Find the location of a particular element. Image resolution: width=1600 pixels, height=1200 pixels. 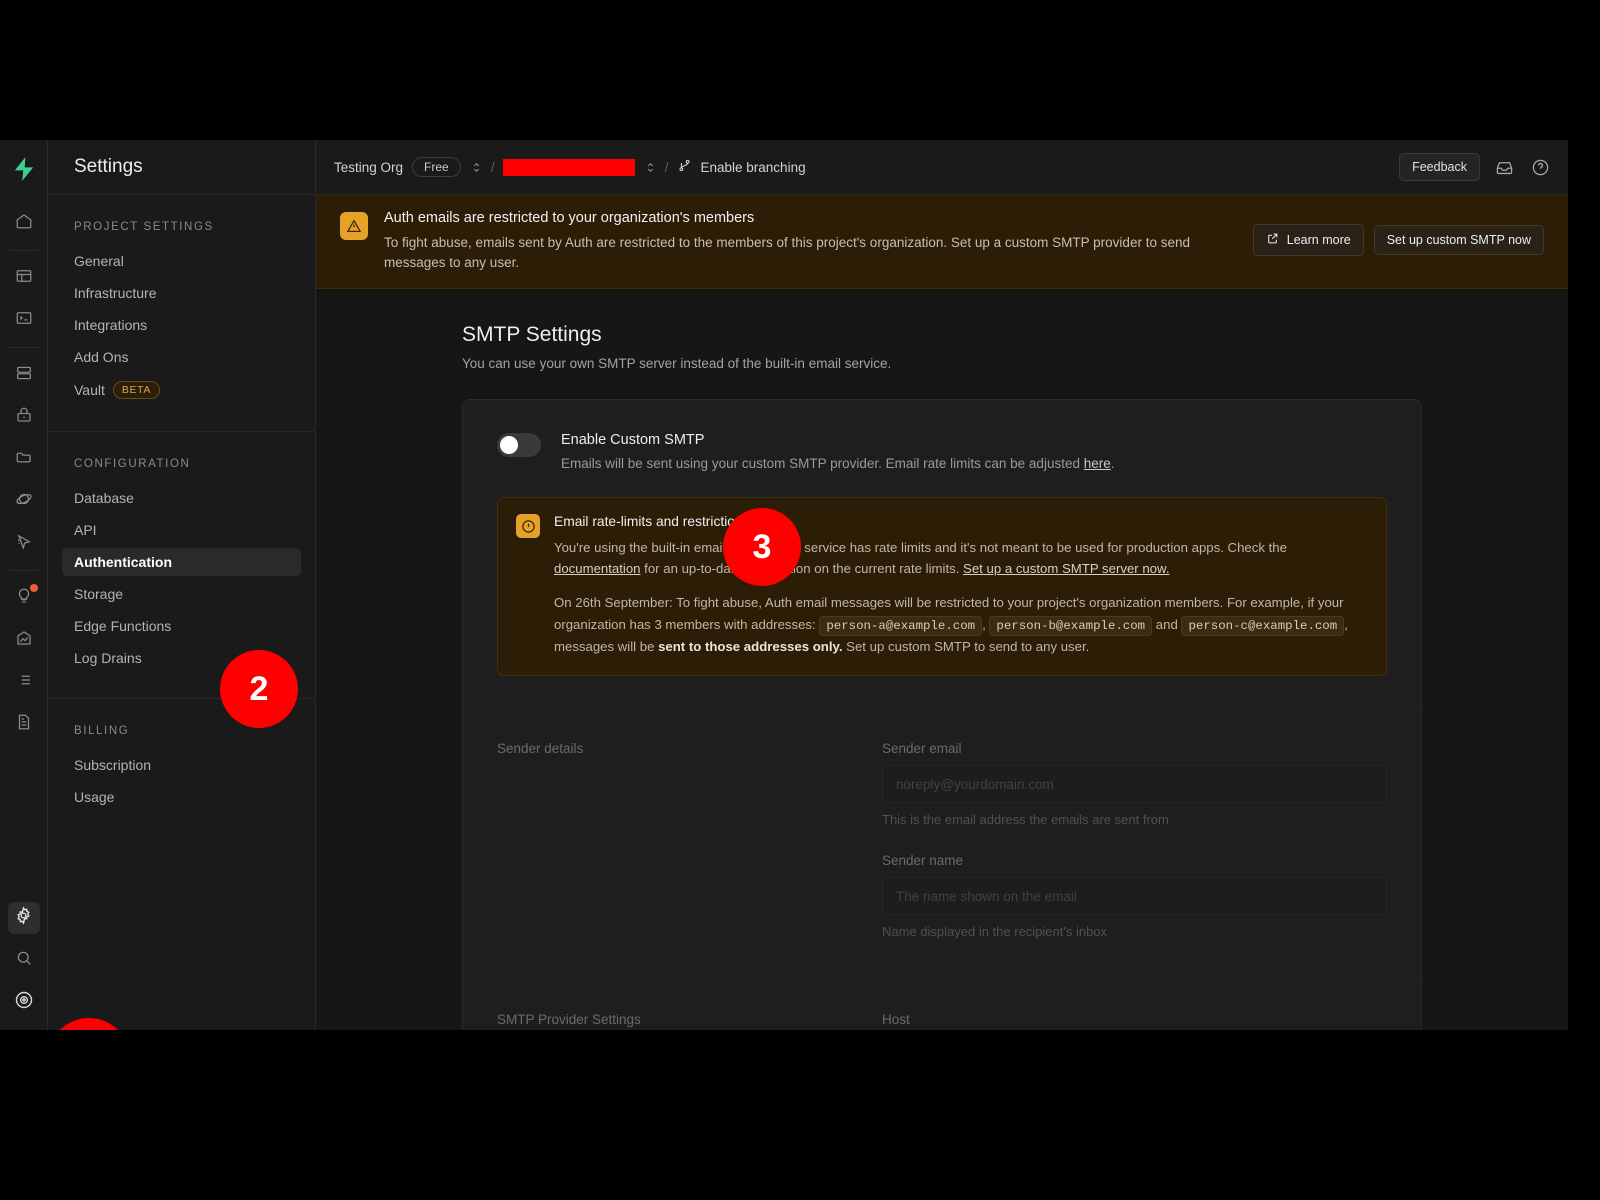

rail-item-reports is located at coordinates (24, 640).